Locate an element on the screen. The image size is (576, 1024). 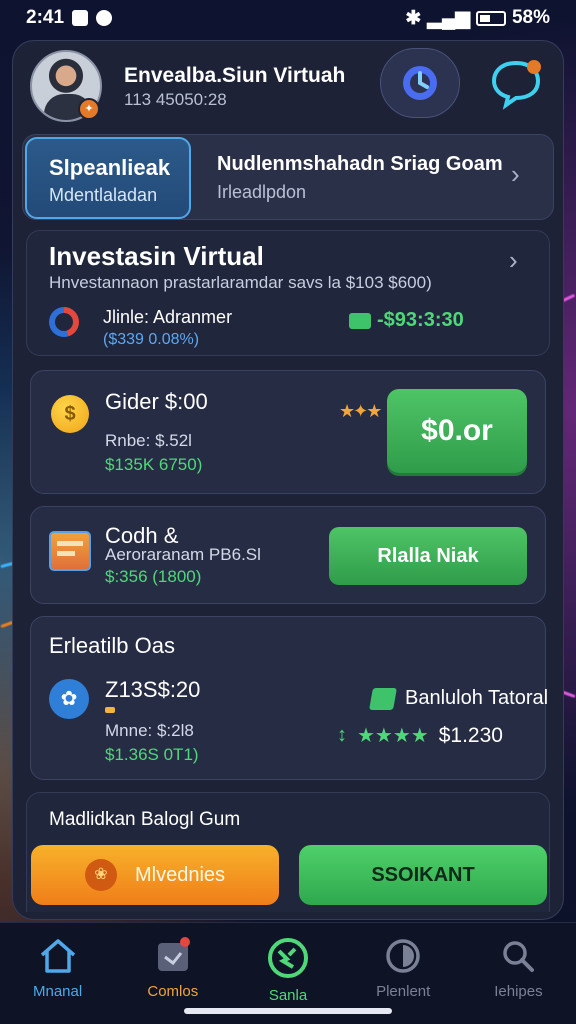
asset-change: ($339 0.08%) is located at coordinates (151, 339).